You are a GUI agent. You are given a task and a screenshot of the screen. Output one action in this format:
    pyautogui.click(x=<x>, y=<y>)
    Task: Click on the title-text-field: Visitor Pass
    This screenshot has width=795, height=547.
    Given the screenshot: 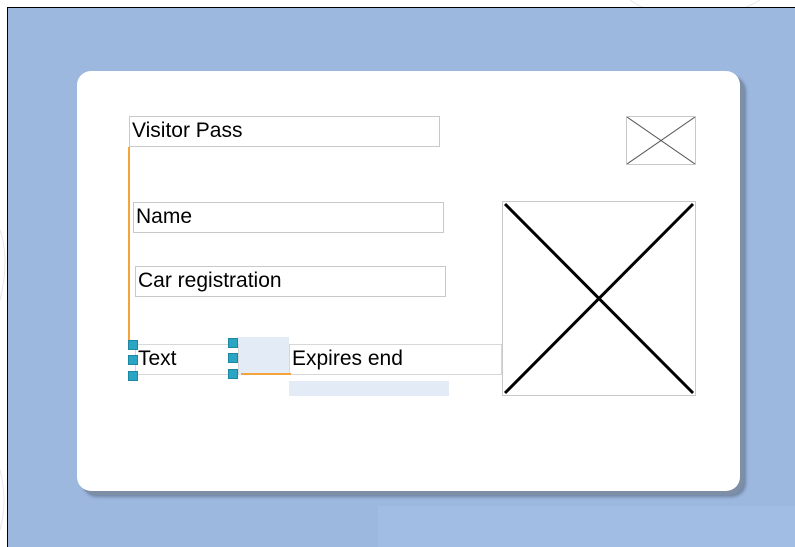 What is the action you would take?
    pyautogui.click(x=284, y=131)
    